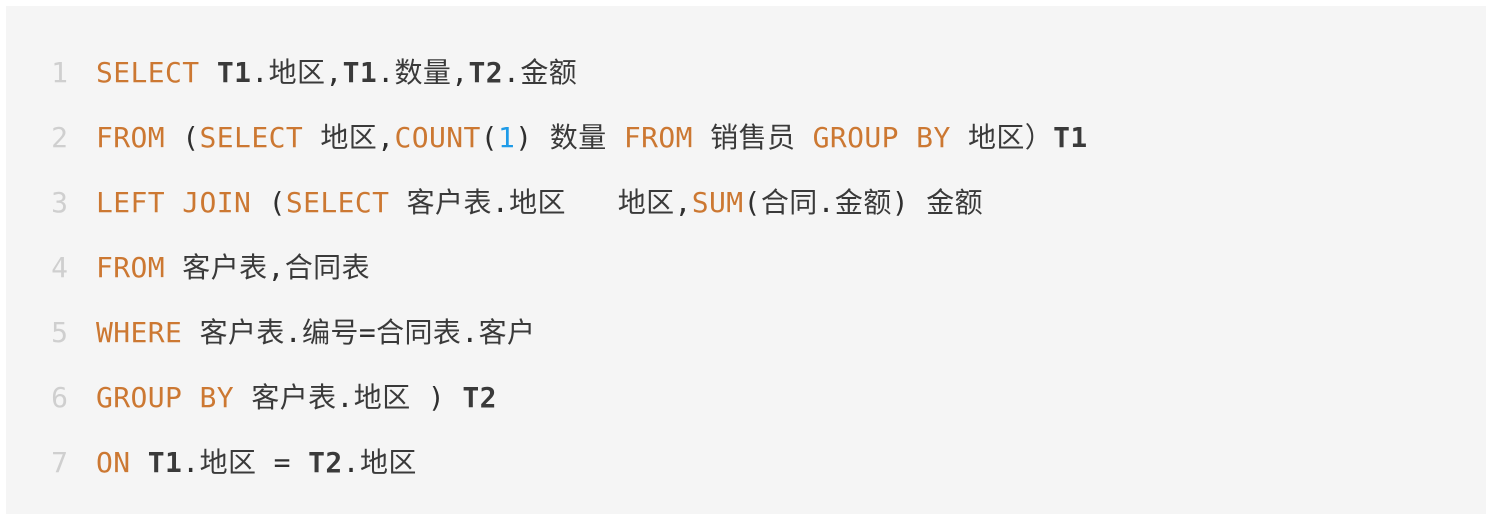  What do you see at coordinates (717, 202) in the screenshot?
I see `code-token-kw: SUM` at bounding box center [717, 202].